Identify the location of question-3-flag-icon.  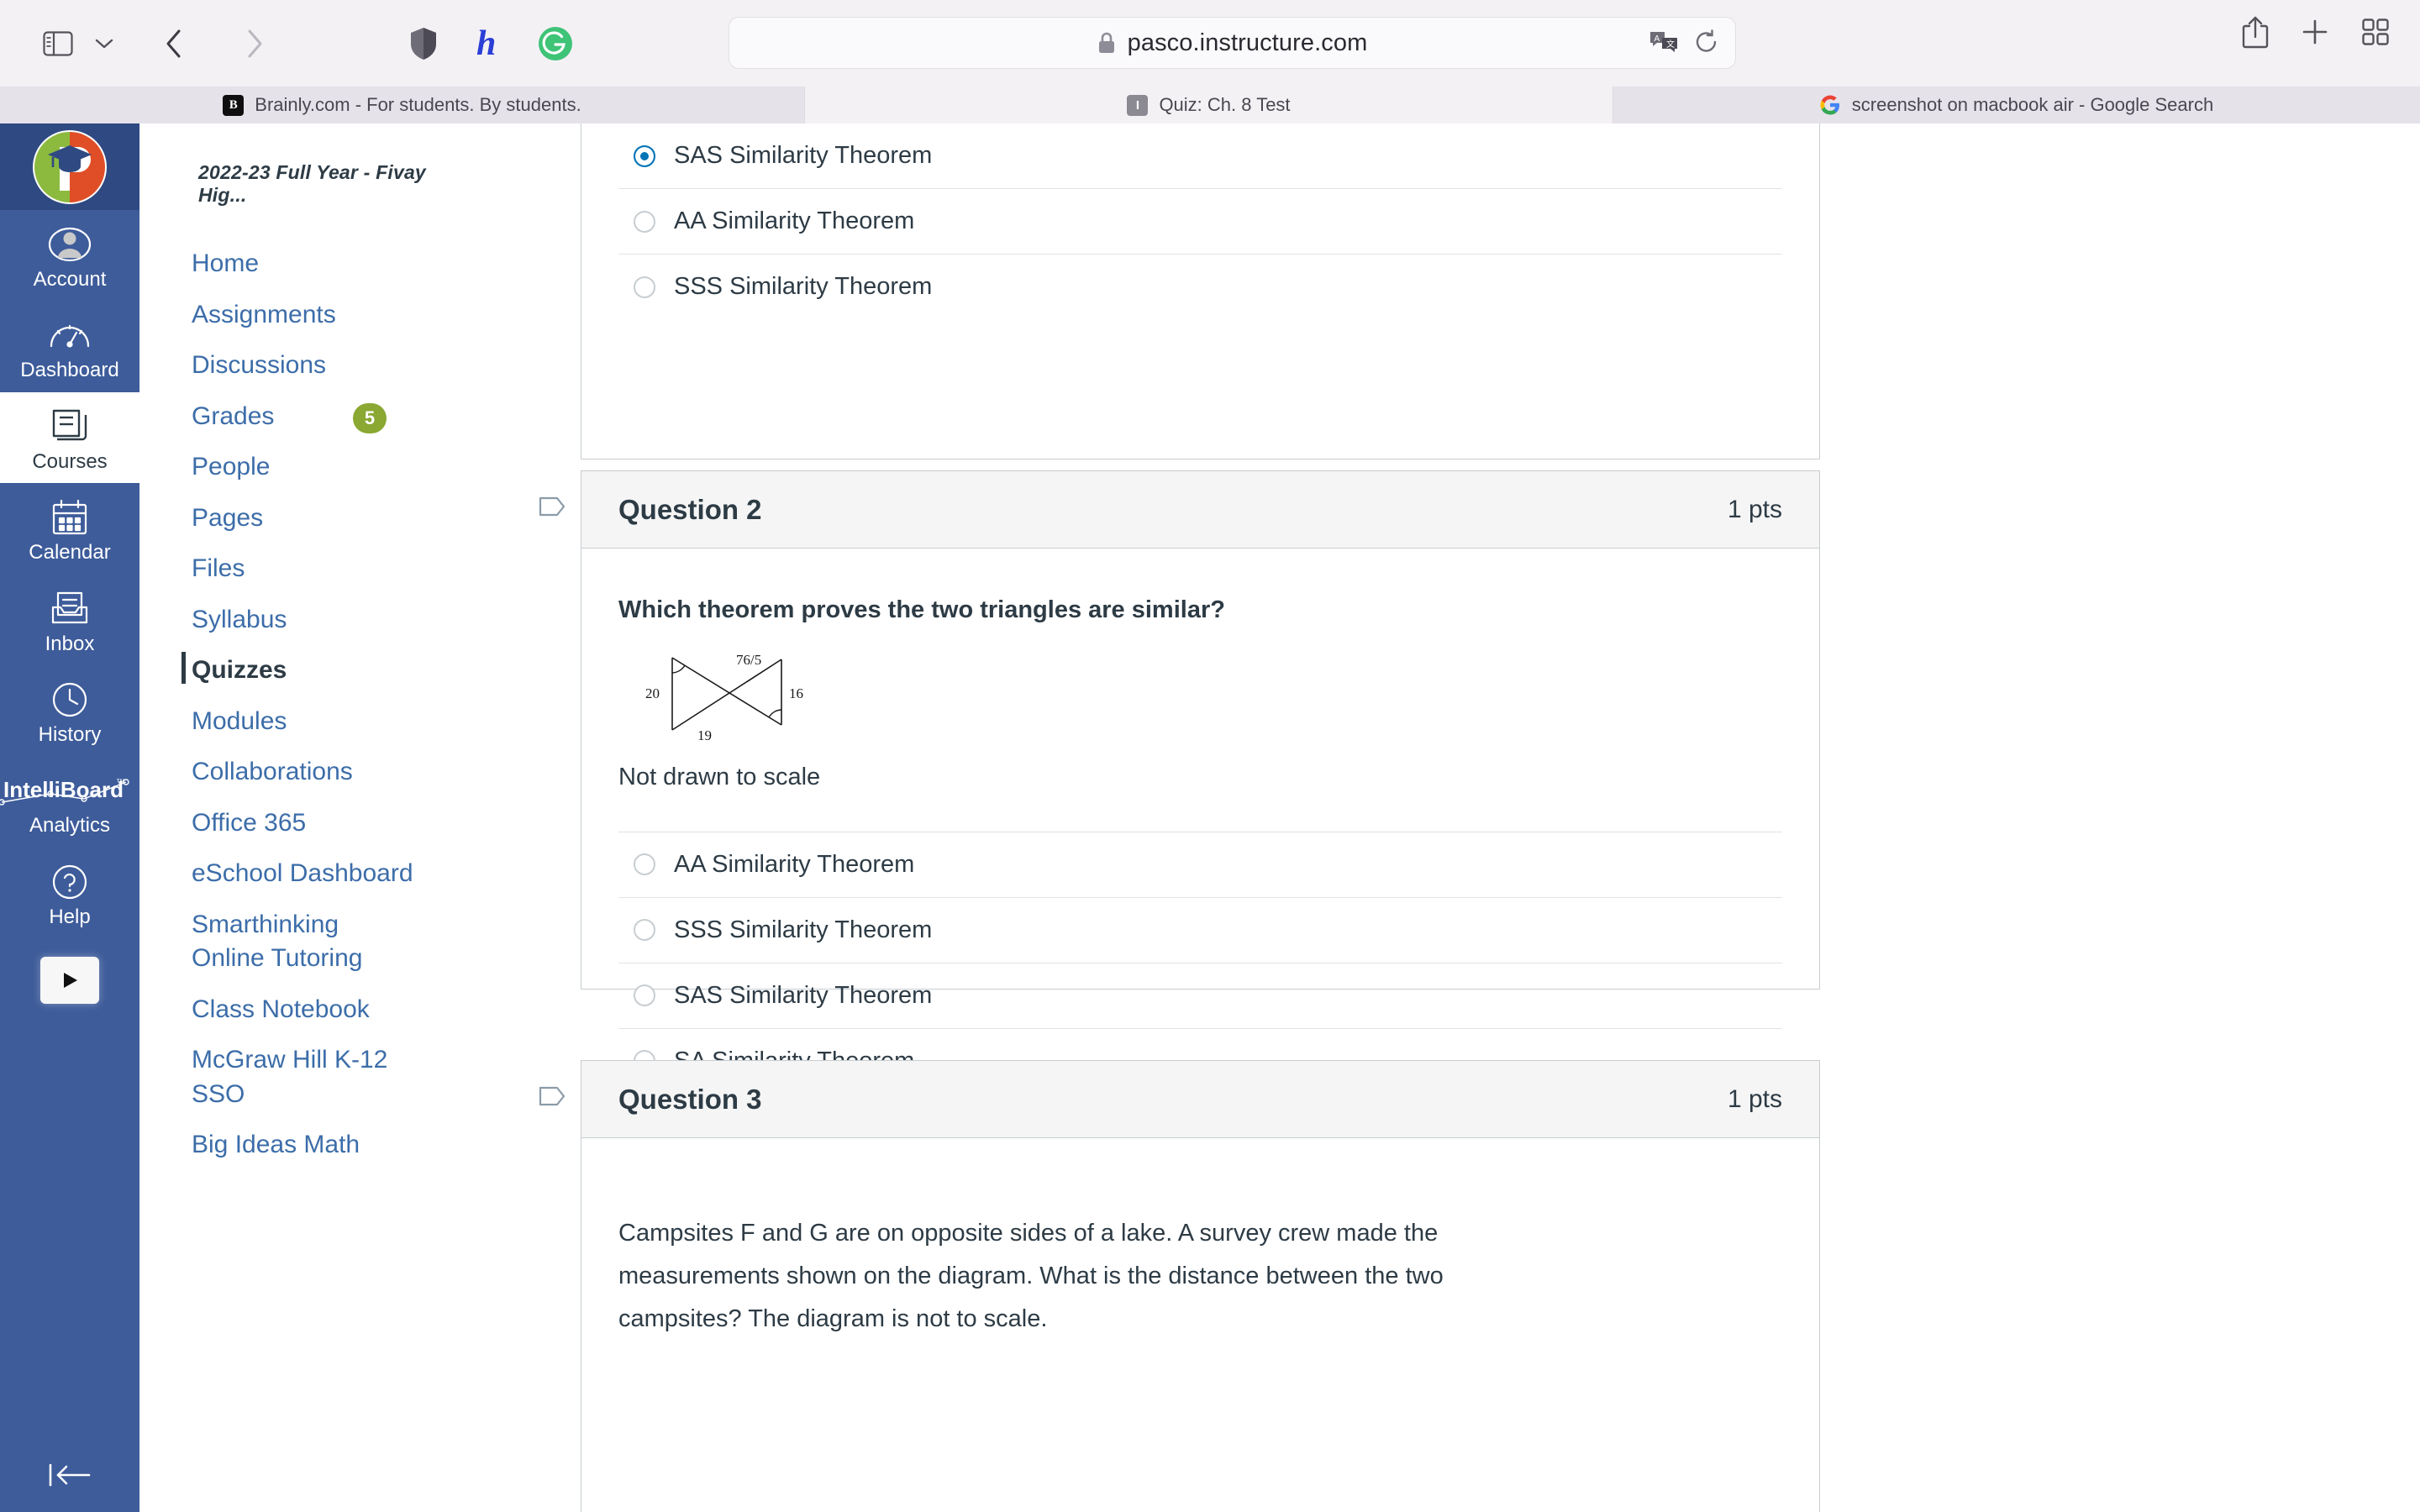
(552, 1096).